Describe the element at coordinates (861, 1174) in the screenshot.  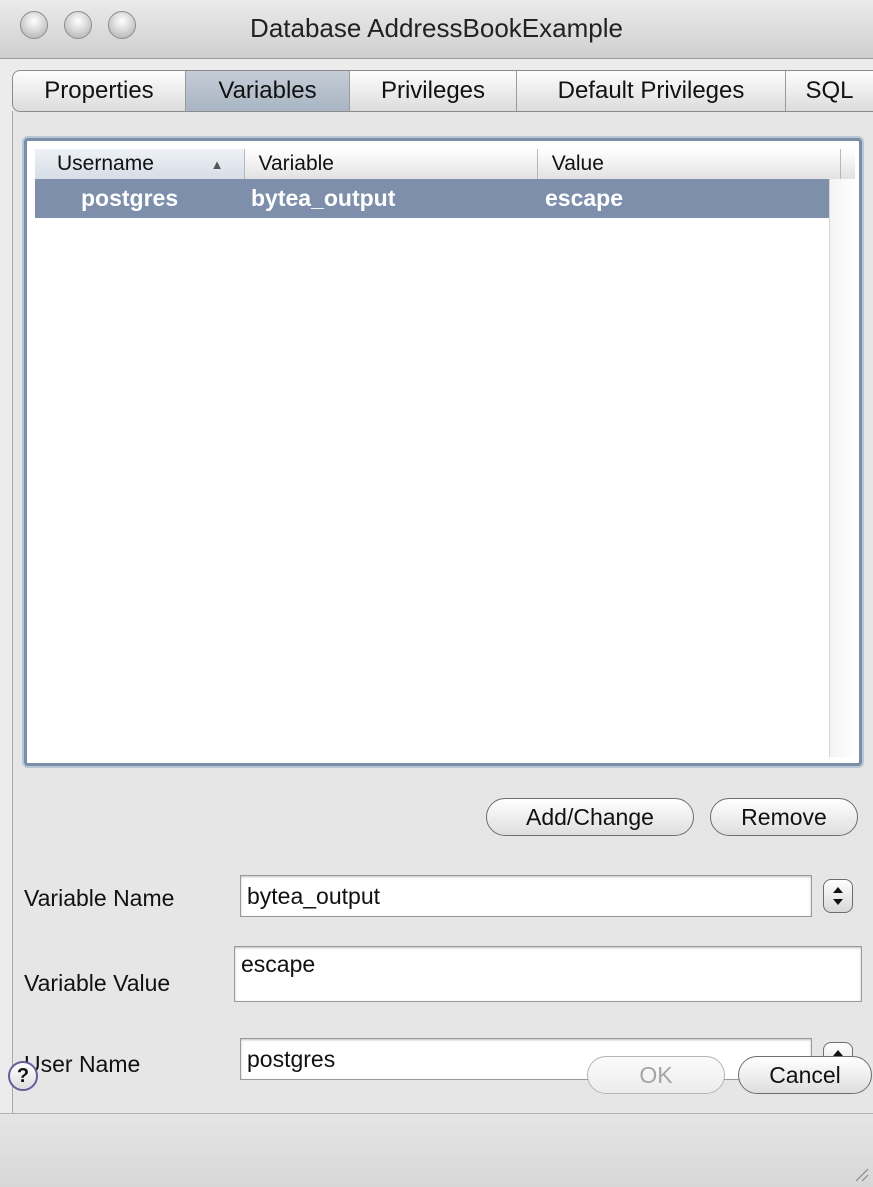
I see `resize-grip-icon` at that location.